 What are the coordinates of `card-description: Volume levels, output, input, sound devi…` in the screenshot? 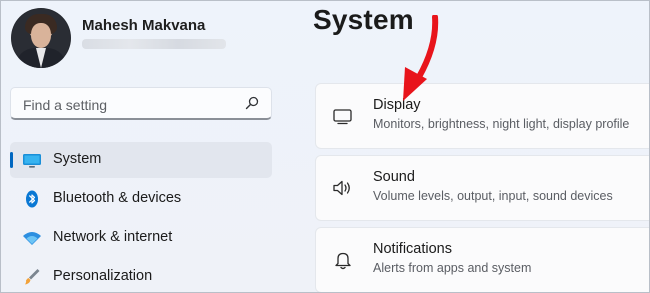 It's located at (493, 196).